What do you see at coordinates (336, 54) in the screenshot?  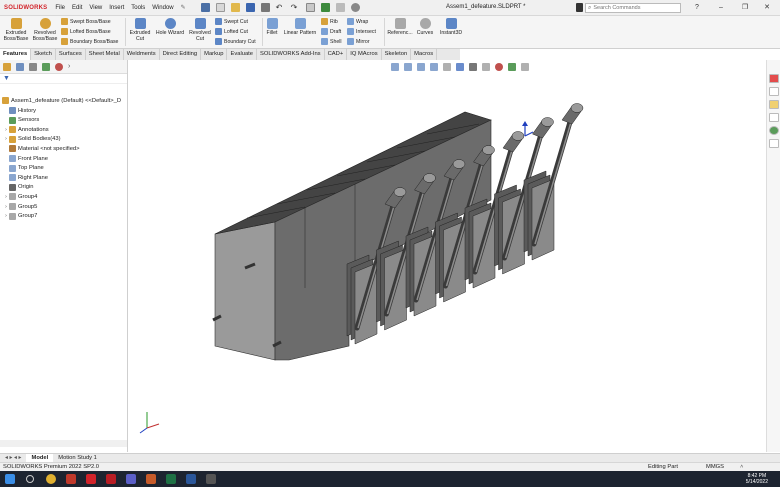 I see `tab-cad-plus: CAD+` at bounding box center [336, 54].